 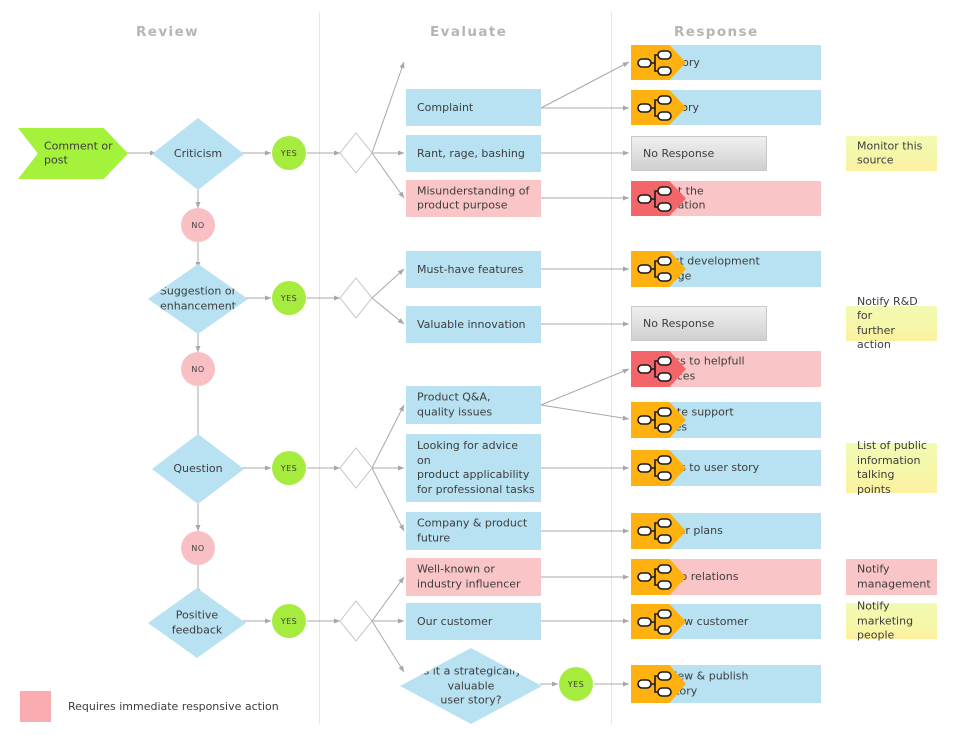 What do you see at coordinates (726, 107) in the screenshot?
I see `response-box-brief-story: Brief story` at bounding box center [726, 107].